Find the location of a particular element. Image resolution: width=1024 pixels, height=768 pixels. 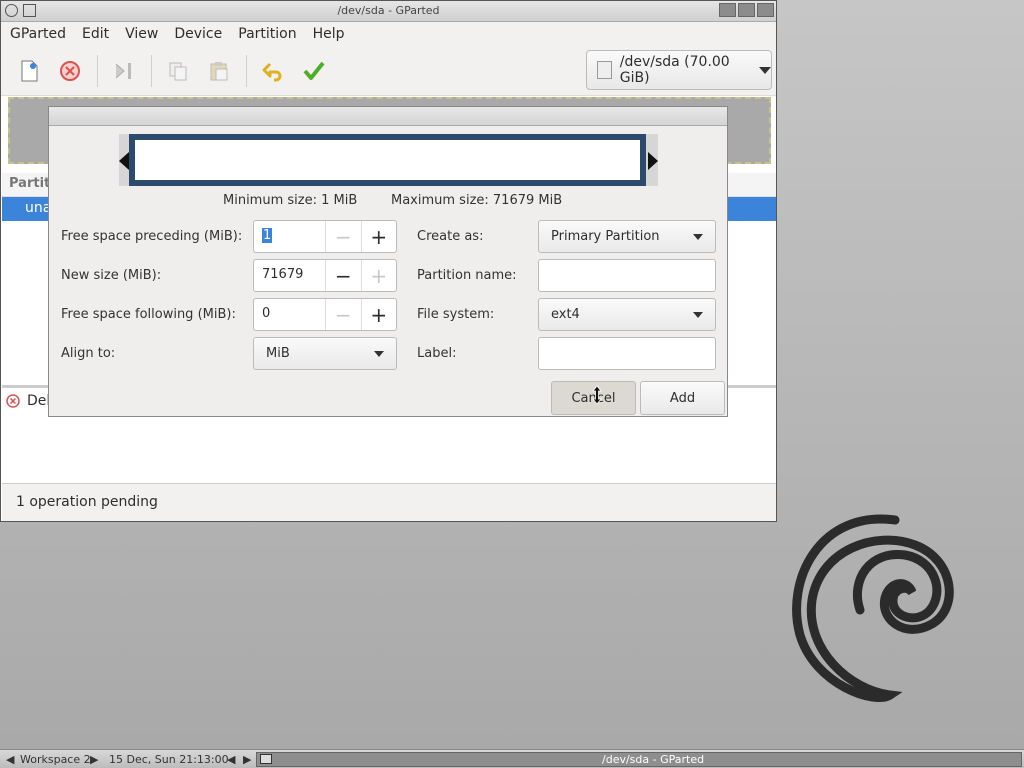

copy-button is located at coordinates (178, 71).